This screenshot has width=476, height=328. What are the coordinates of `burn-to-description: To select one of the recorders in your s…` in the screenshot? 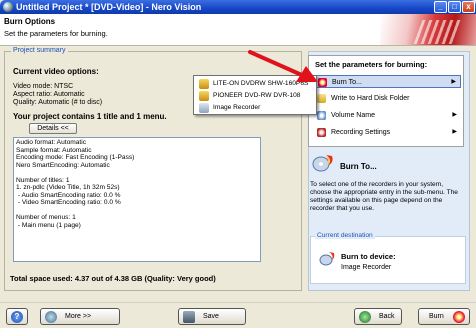 It's located at (384, 196).